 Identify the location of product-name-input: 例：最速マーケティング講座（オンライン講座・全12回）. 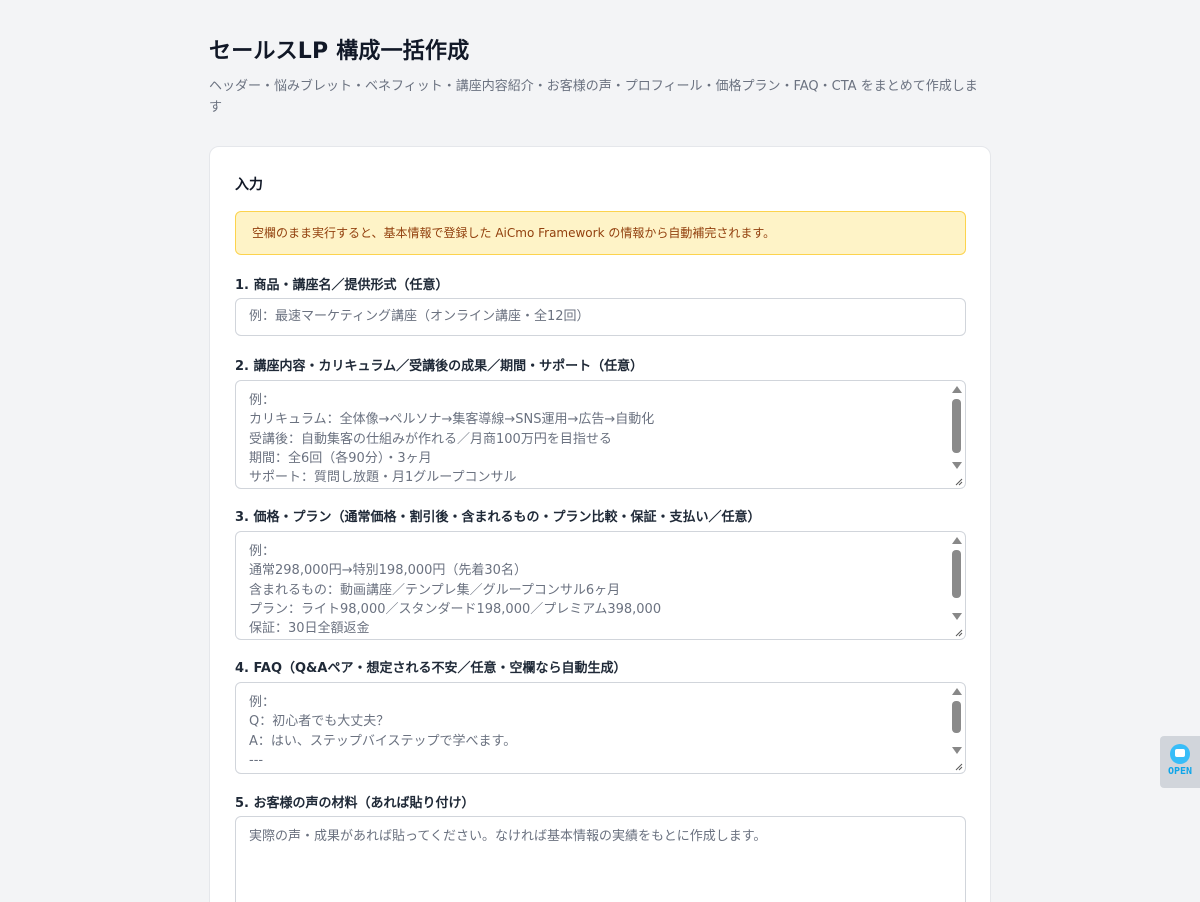
(600, 317).